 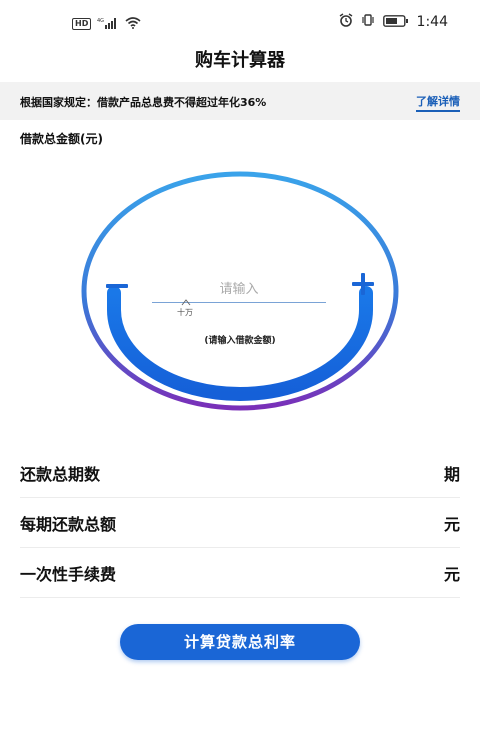 What do you see at coordinates (100, 21) in the screenshot?
I see `network-type: 4G` at bounding box center [100, 21].